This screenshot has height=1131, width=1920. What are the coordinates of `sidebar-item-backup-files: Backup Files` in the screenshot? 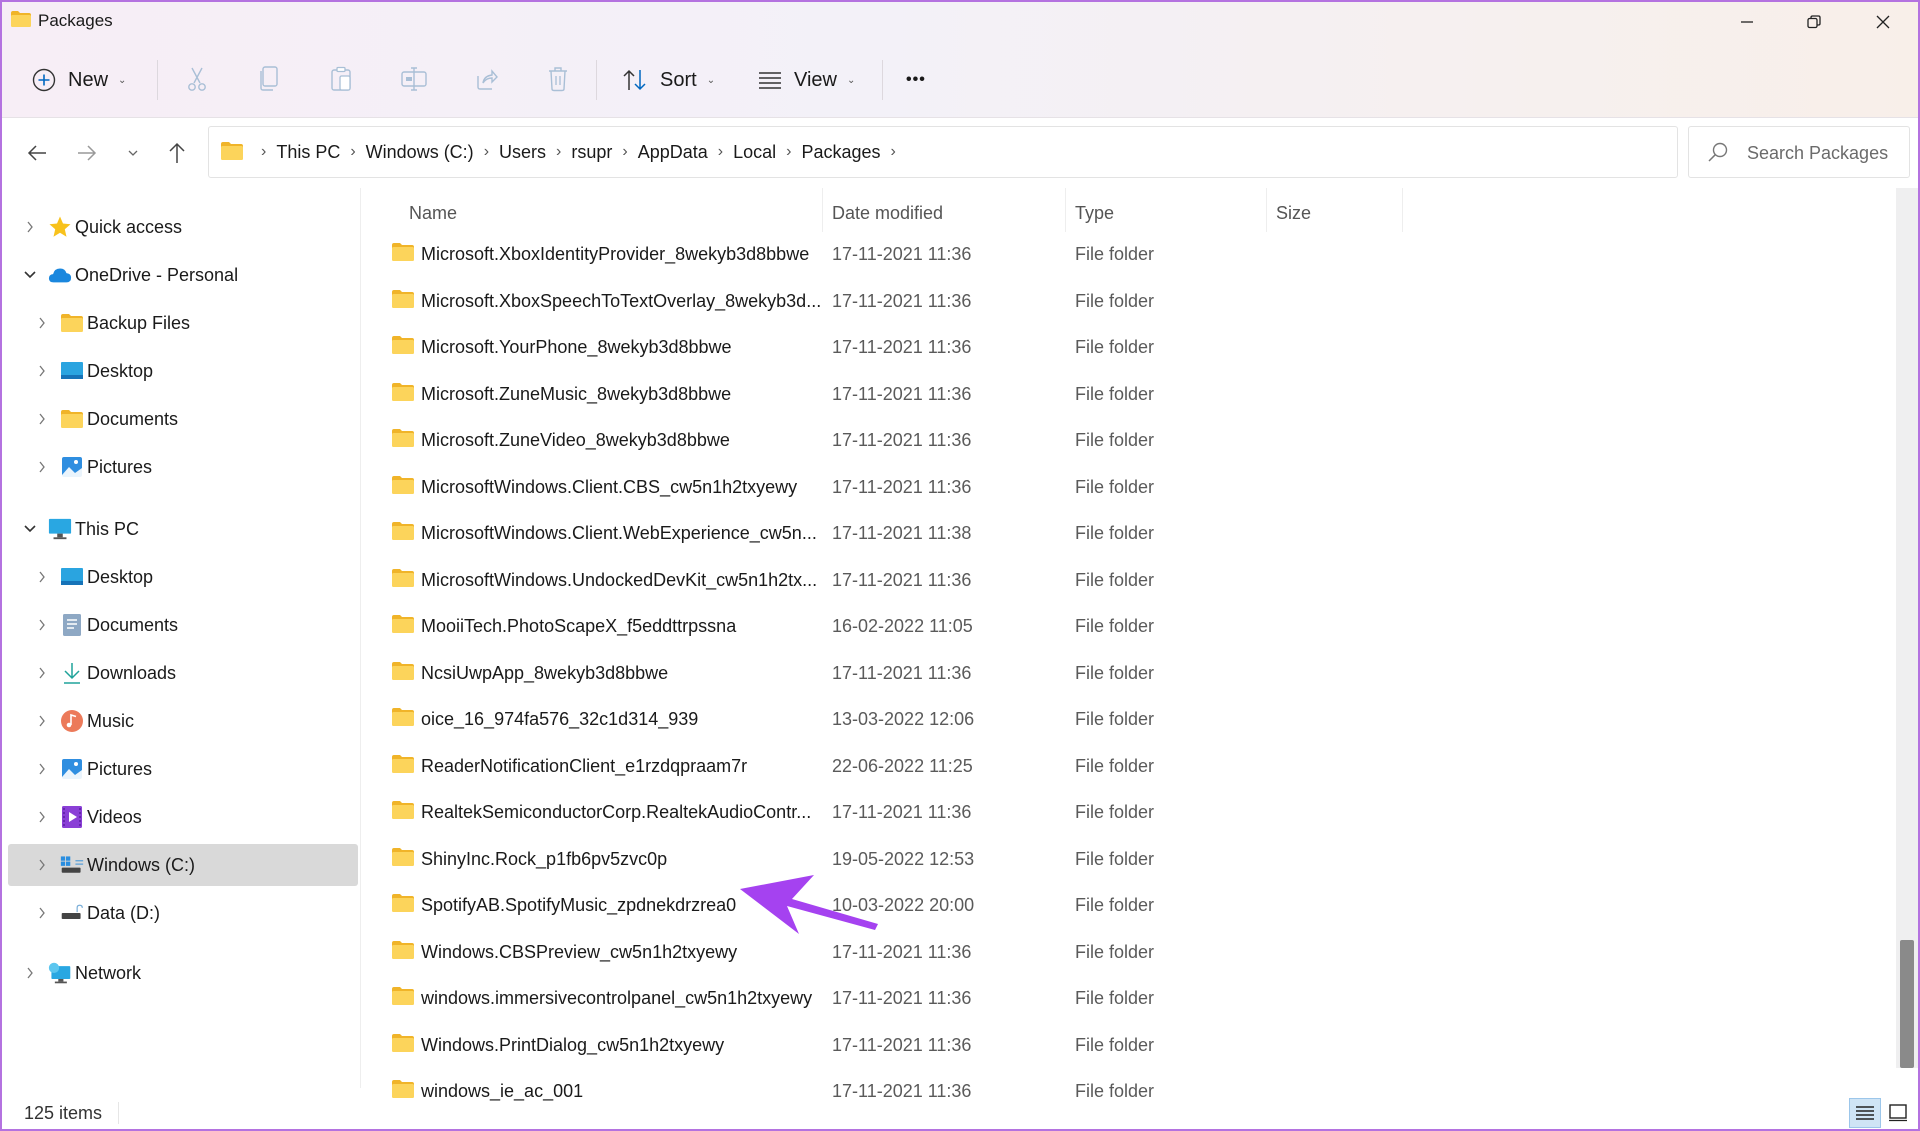 It's located at (183, 323).